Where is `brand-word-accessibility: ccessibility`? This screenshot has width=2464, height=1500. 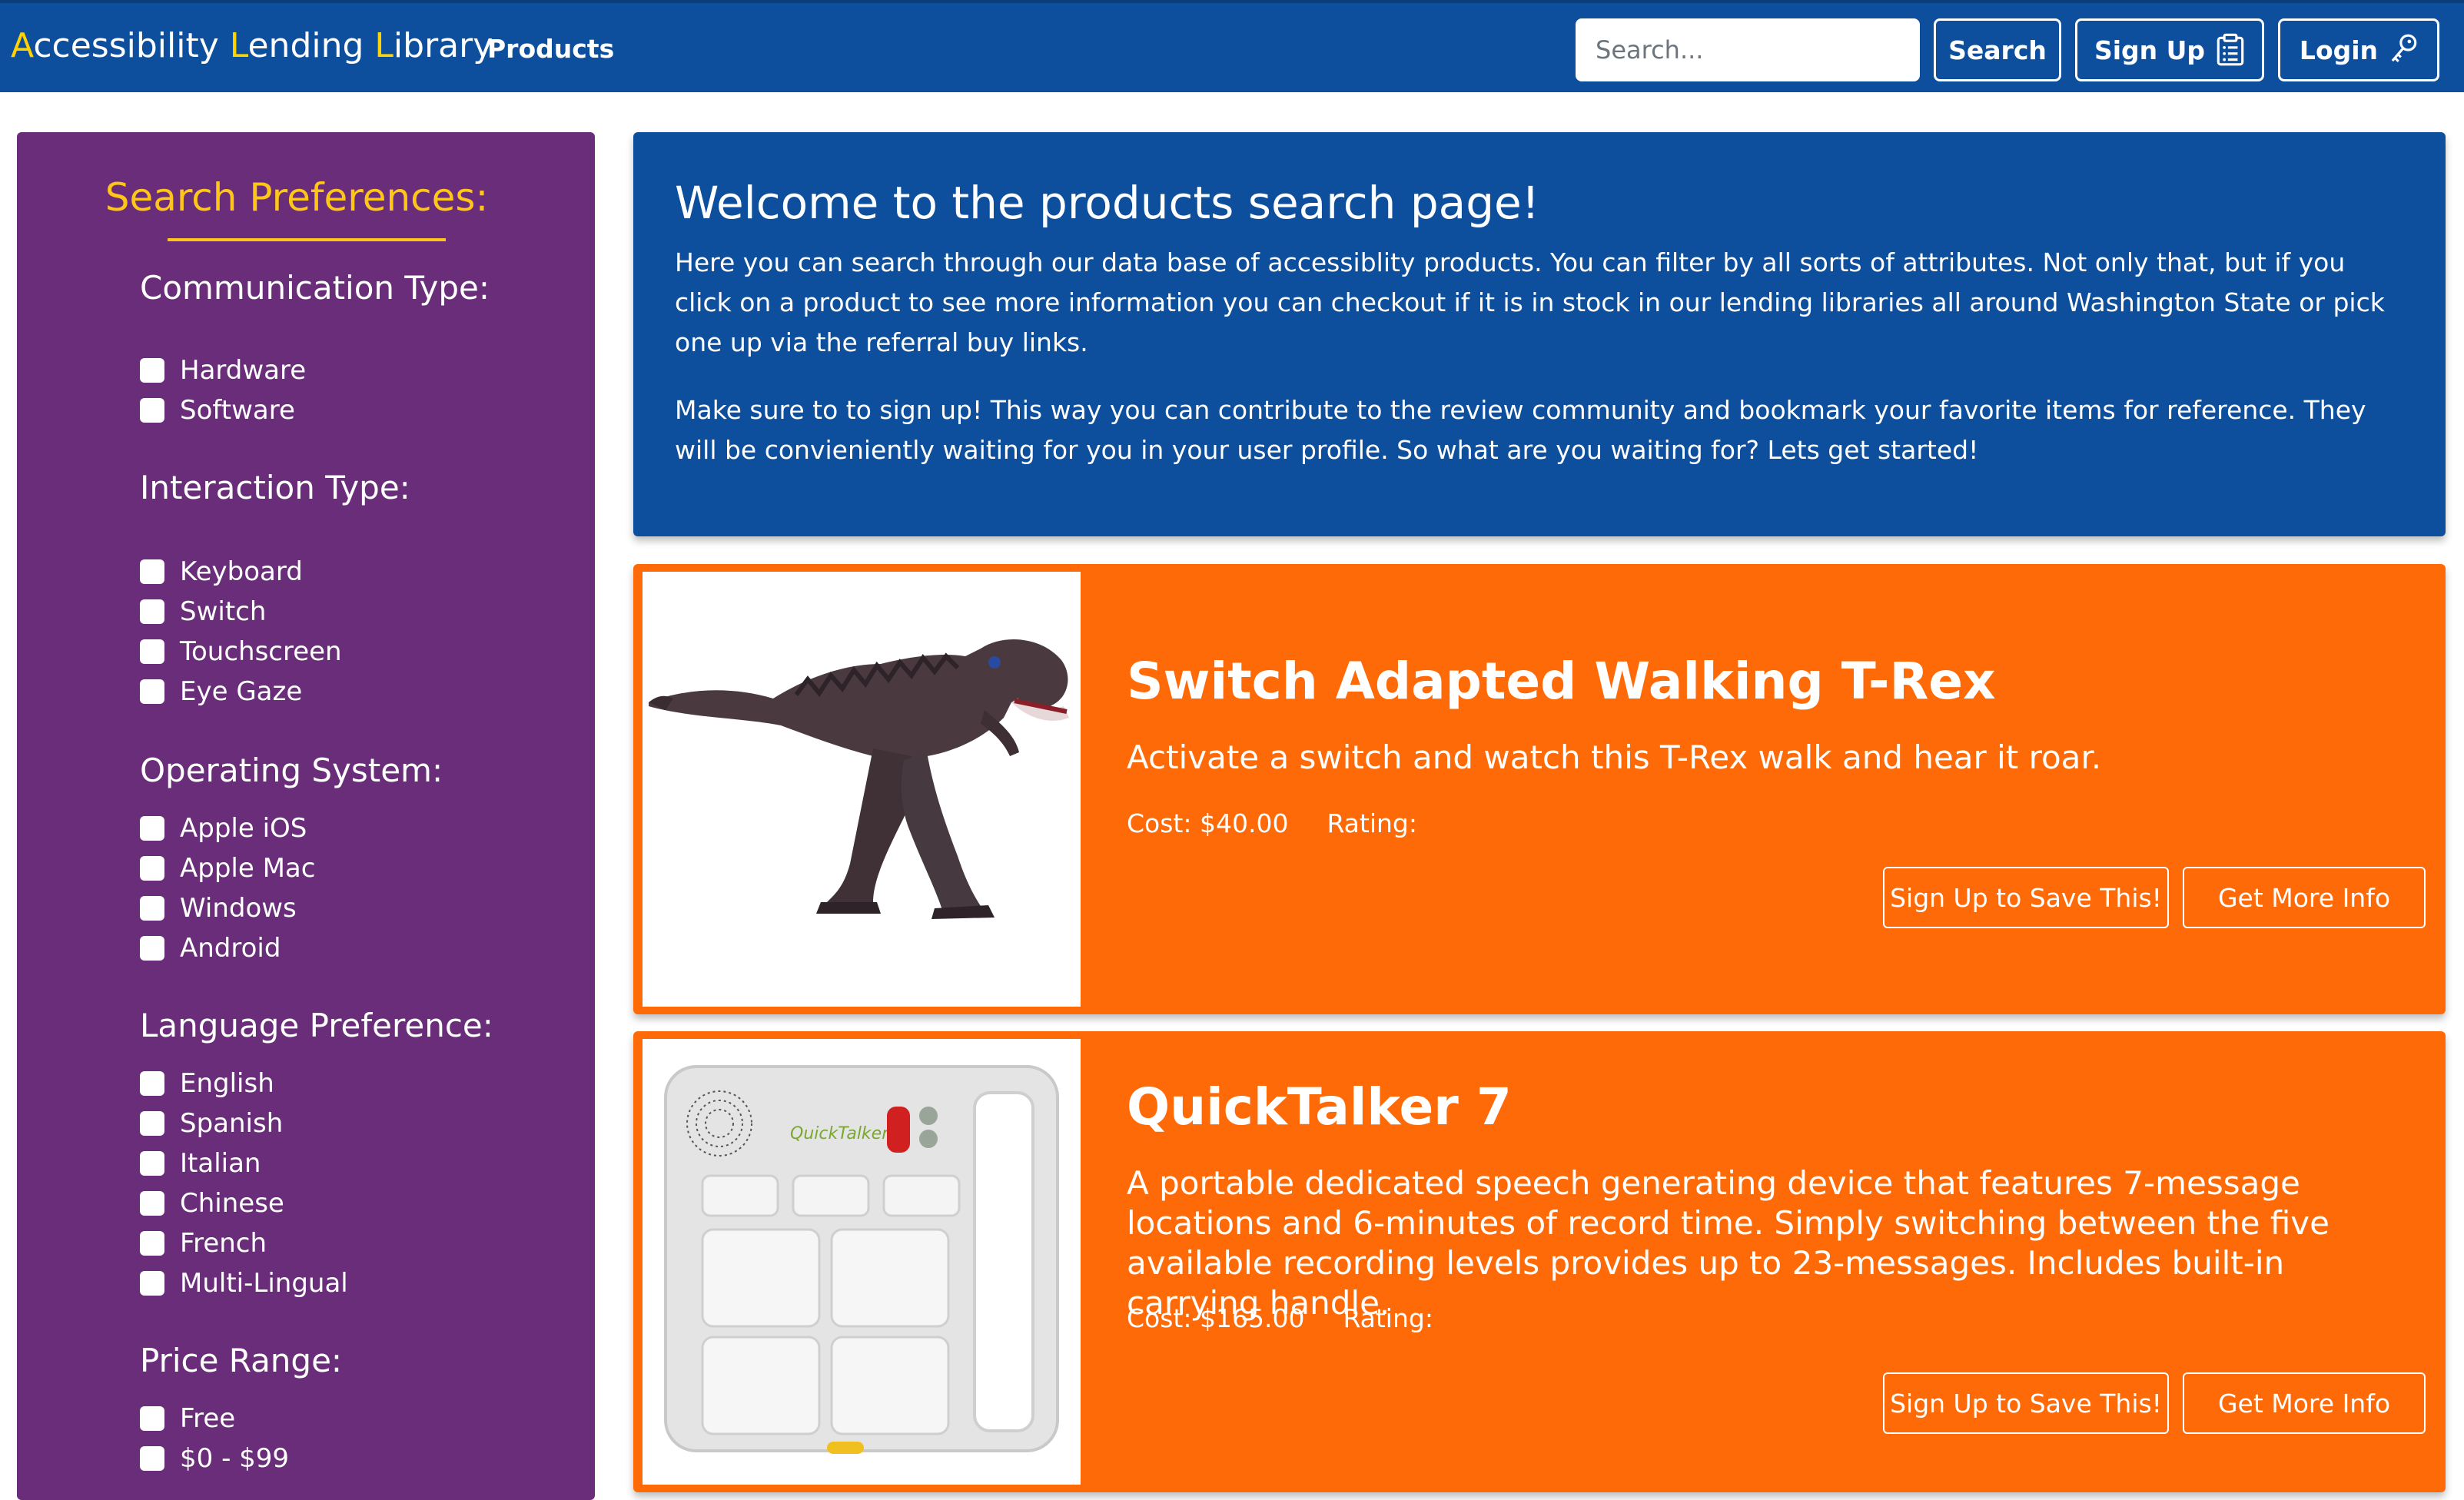 brand-word-accessibility: ccessibility is located at coordinates (131, 45).